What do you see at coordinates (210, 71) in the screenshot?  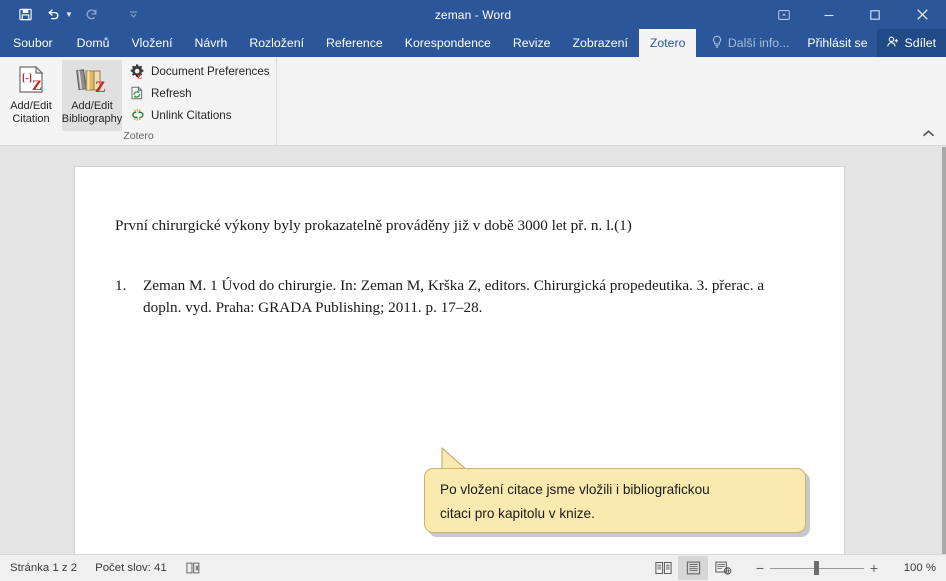 I see `document-preferences-label: Document Preferences` at bounding box center [210, 71].